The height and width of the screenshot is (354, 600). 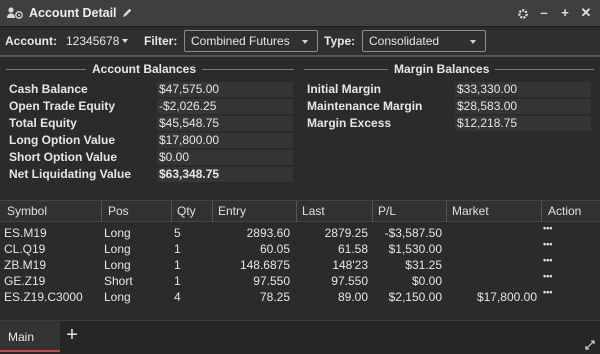 What do you see at coordinates (349, 123) in the screenshot?
I see `margin-excess-label: Margin Excess` at bounding box center [349, 123].